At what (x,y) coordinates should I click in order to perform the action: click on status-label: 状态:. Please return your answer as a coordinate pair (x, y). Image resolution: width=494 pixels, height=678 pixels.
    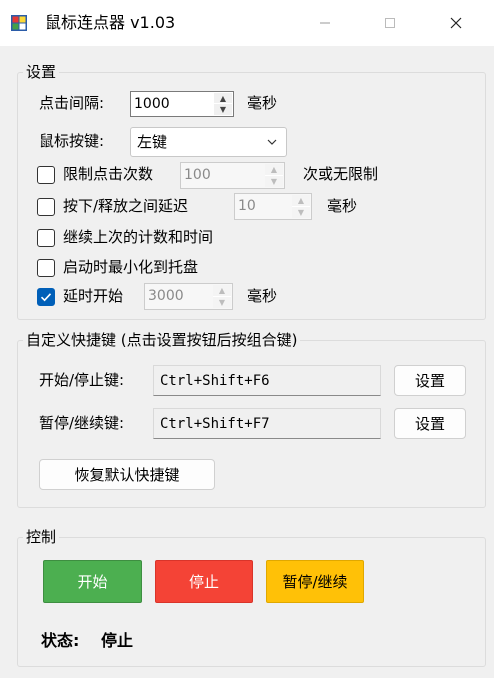
    Looking at the image, I should click on (60, 640).